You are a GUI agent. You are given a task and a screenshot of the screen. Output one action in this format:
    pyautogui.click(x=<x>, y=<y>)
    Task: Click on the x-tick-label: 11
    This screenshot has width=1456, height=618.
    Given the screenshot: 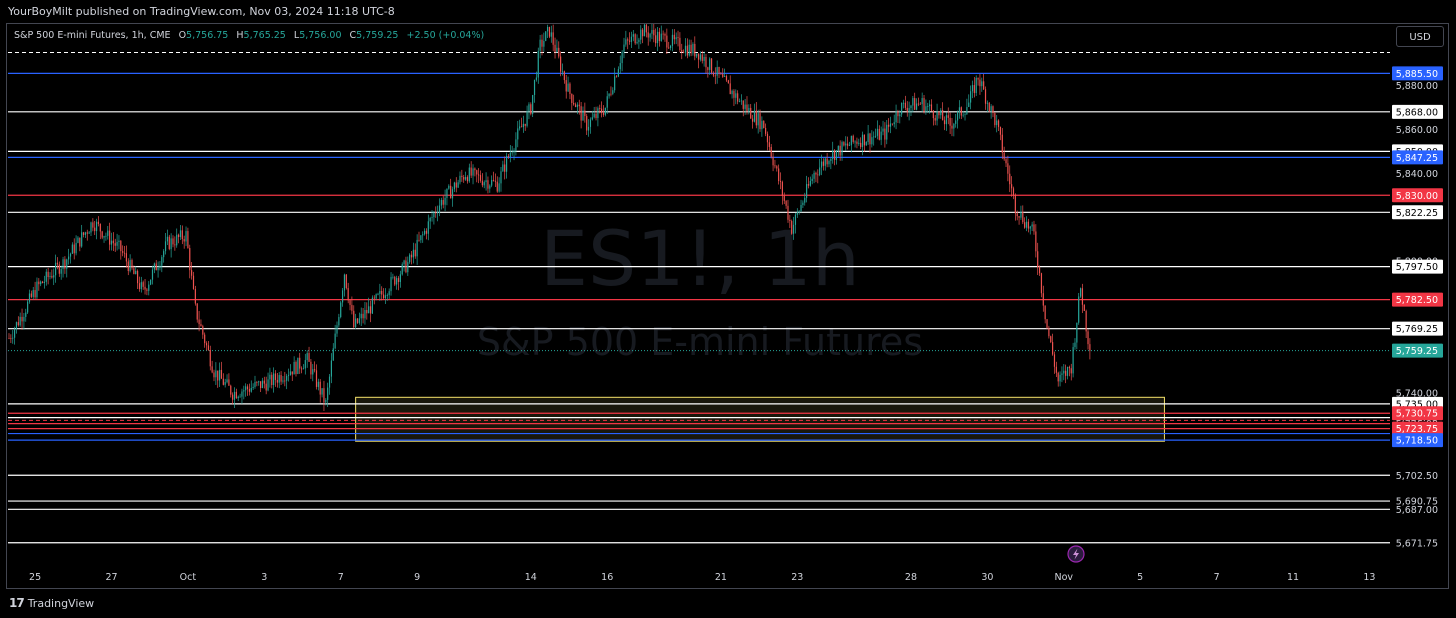 What is the action you would take?
    pyautogui.click(x=1293, y=577)
    